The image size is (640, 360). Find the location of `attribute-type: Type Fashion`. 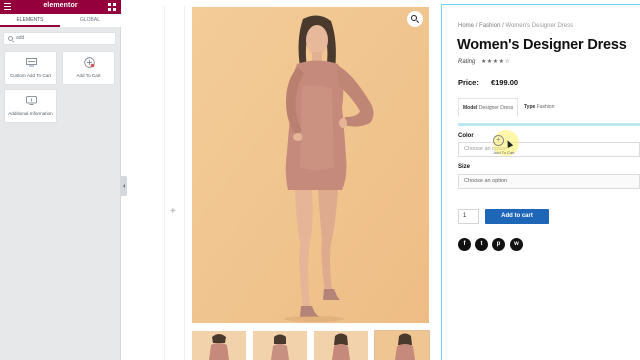

attribute-type: Type Fashion is located at coordinates (539, 107).